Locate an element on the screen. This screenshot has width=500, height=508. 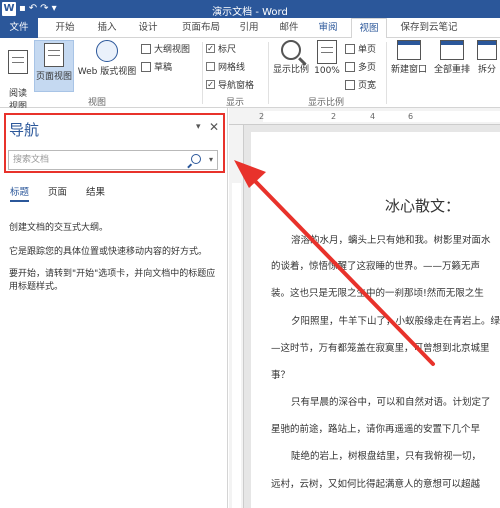
tab-file: 文件 is located at coordinates (19, 28).